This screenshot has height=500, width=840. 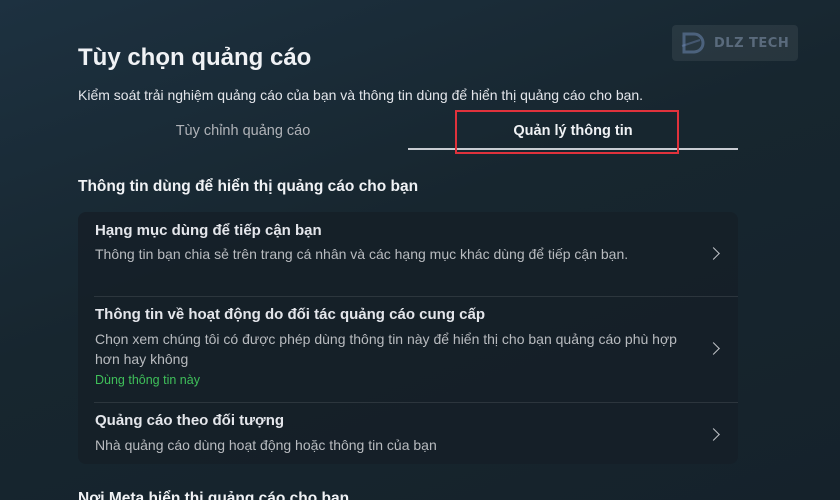 I want to click on page-title: Tùy chọn quảng cáo, so click(x=195, y=57).